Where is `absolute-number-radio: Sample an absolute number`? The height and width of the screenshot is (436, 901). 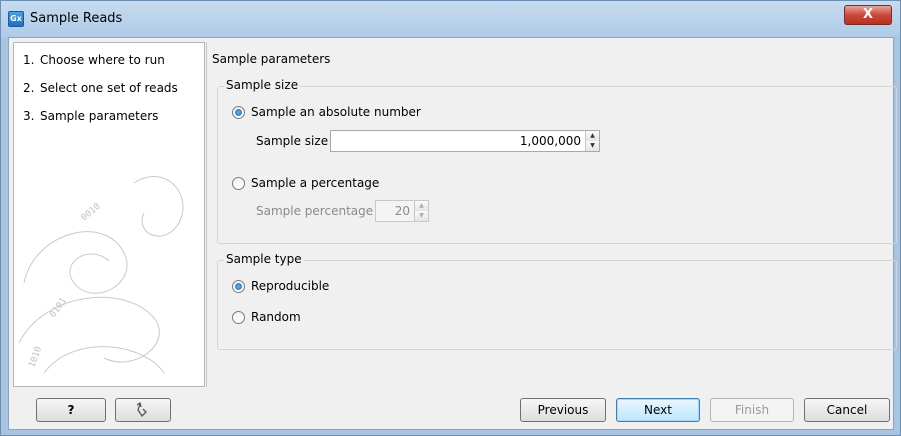 absolute-number-radio: Sample an absolute number is located at coordinates (326, 112).